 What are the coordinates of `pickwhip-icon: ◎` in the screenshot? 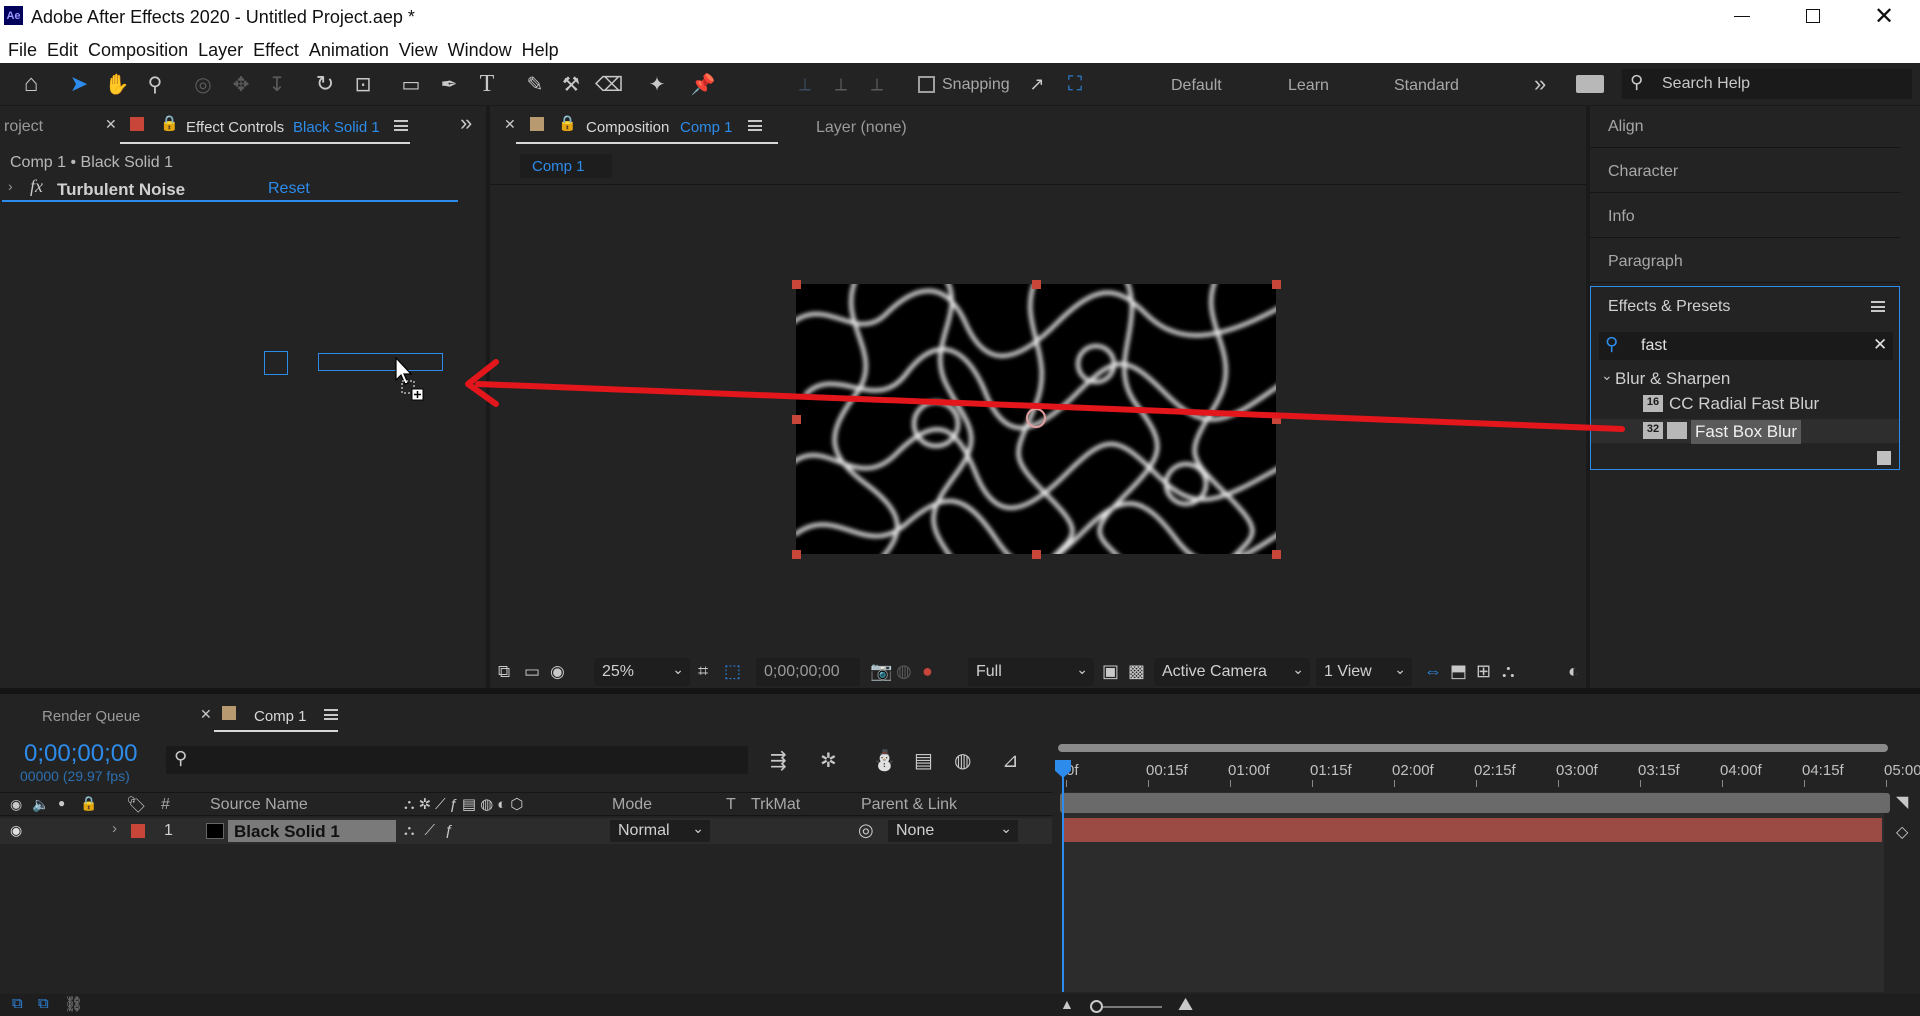 It's located at (866, 830).